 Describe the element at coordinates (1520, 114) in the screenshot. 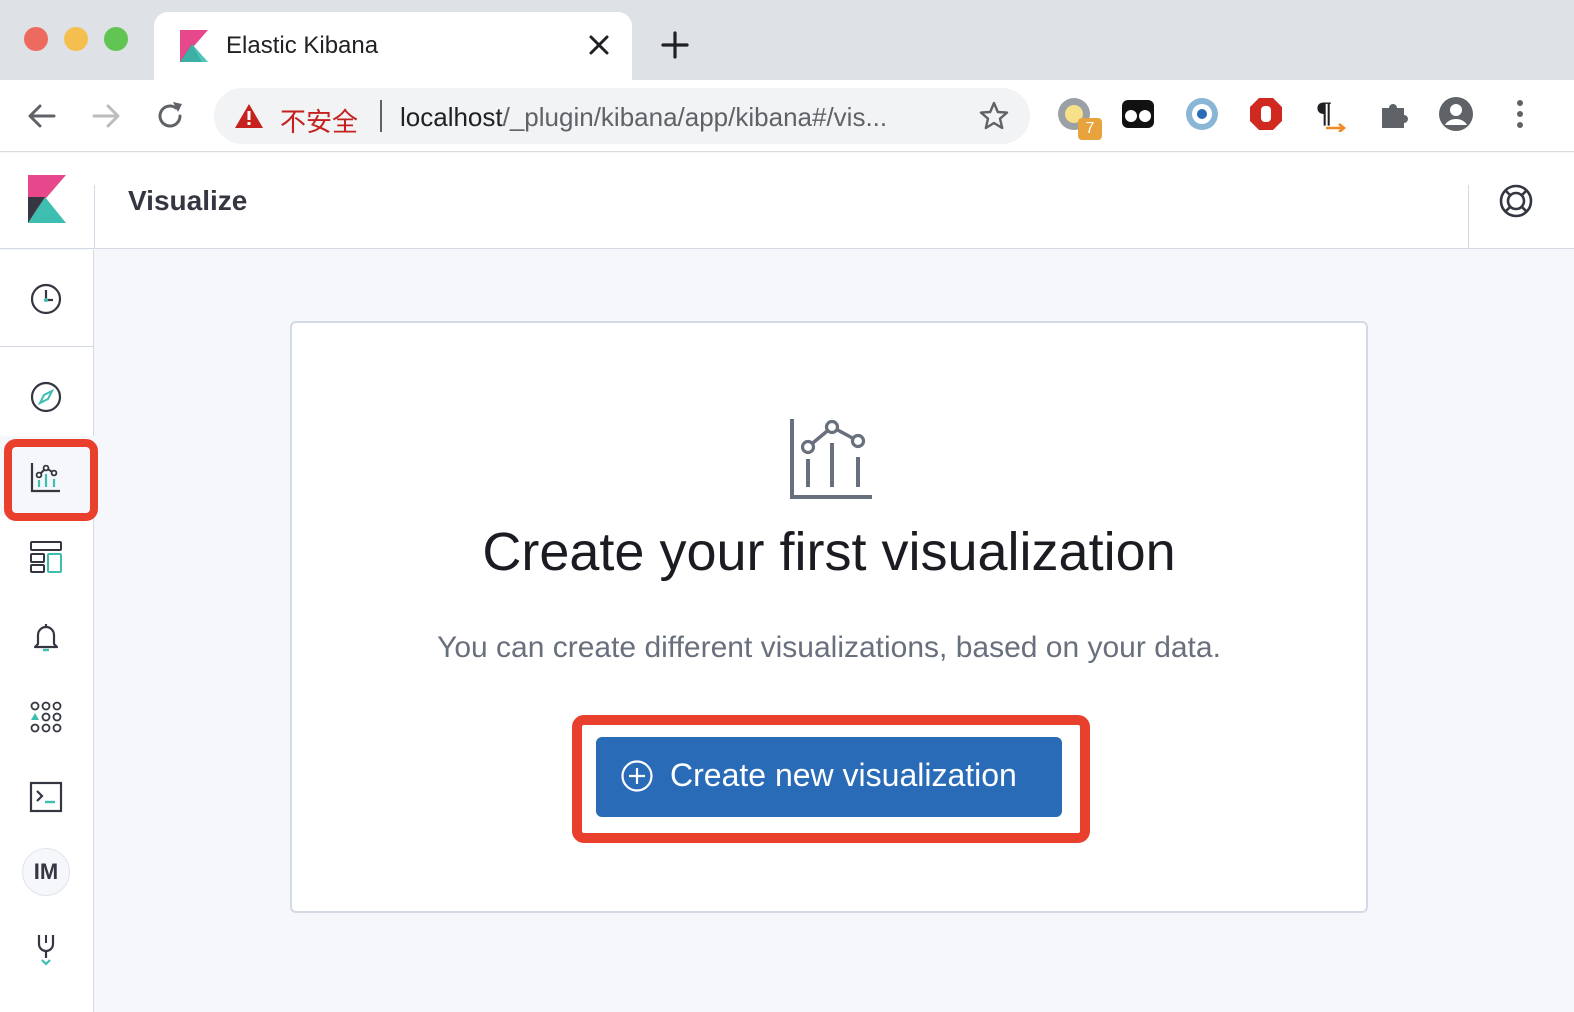

I see `more-menu-icon` at that location.